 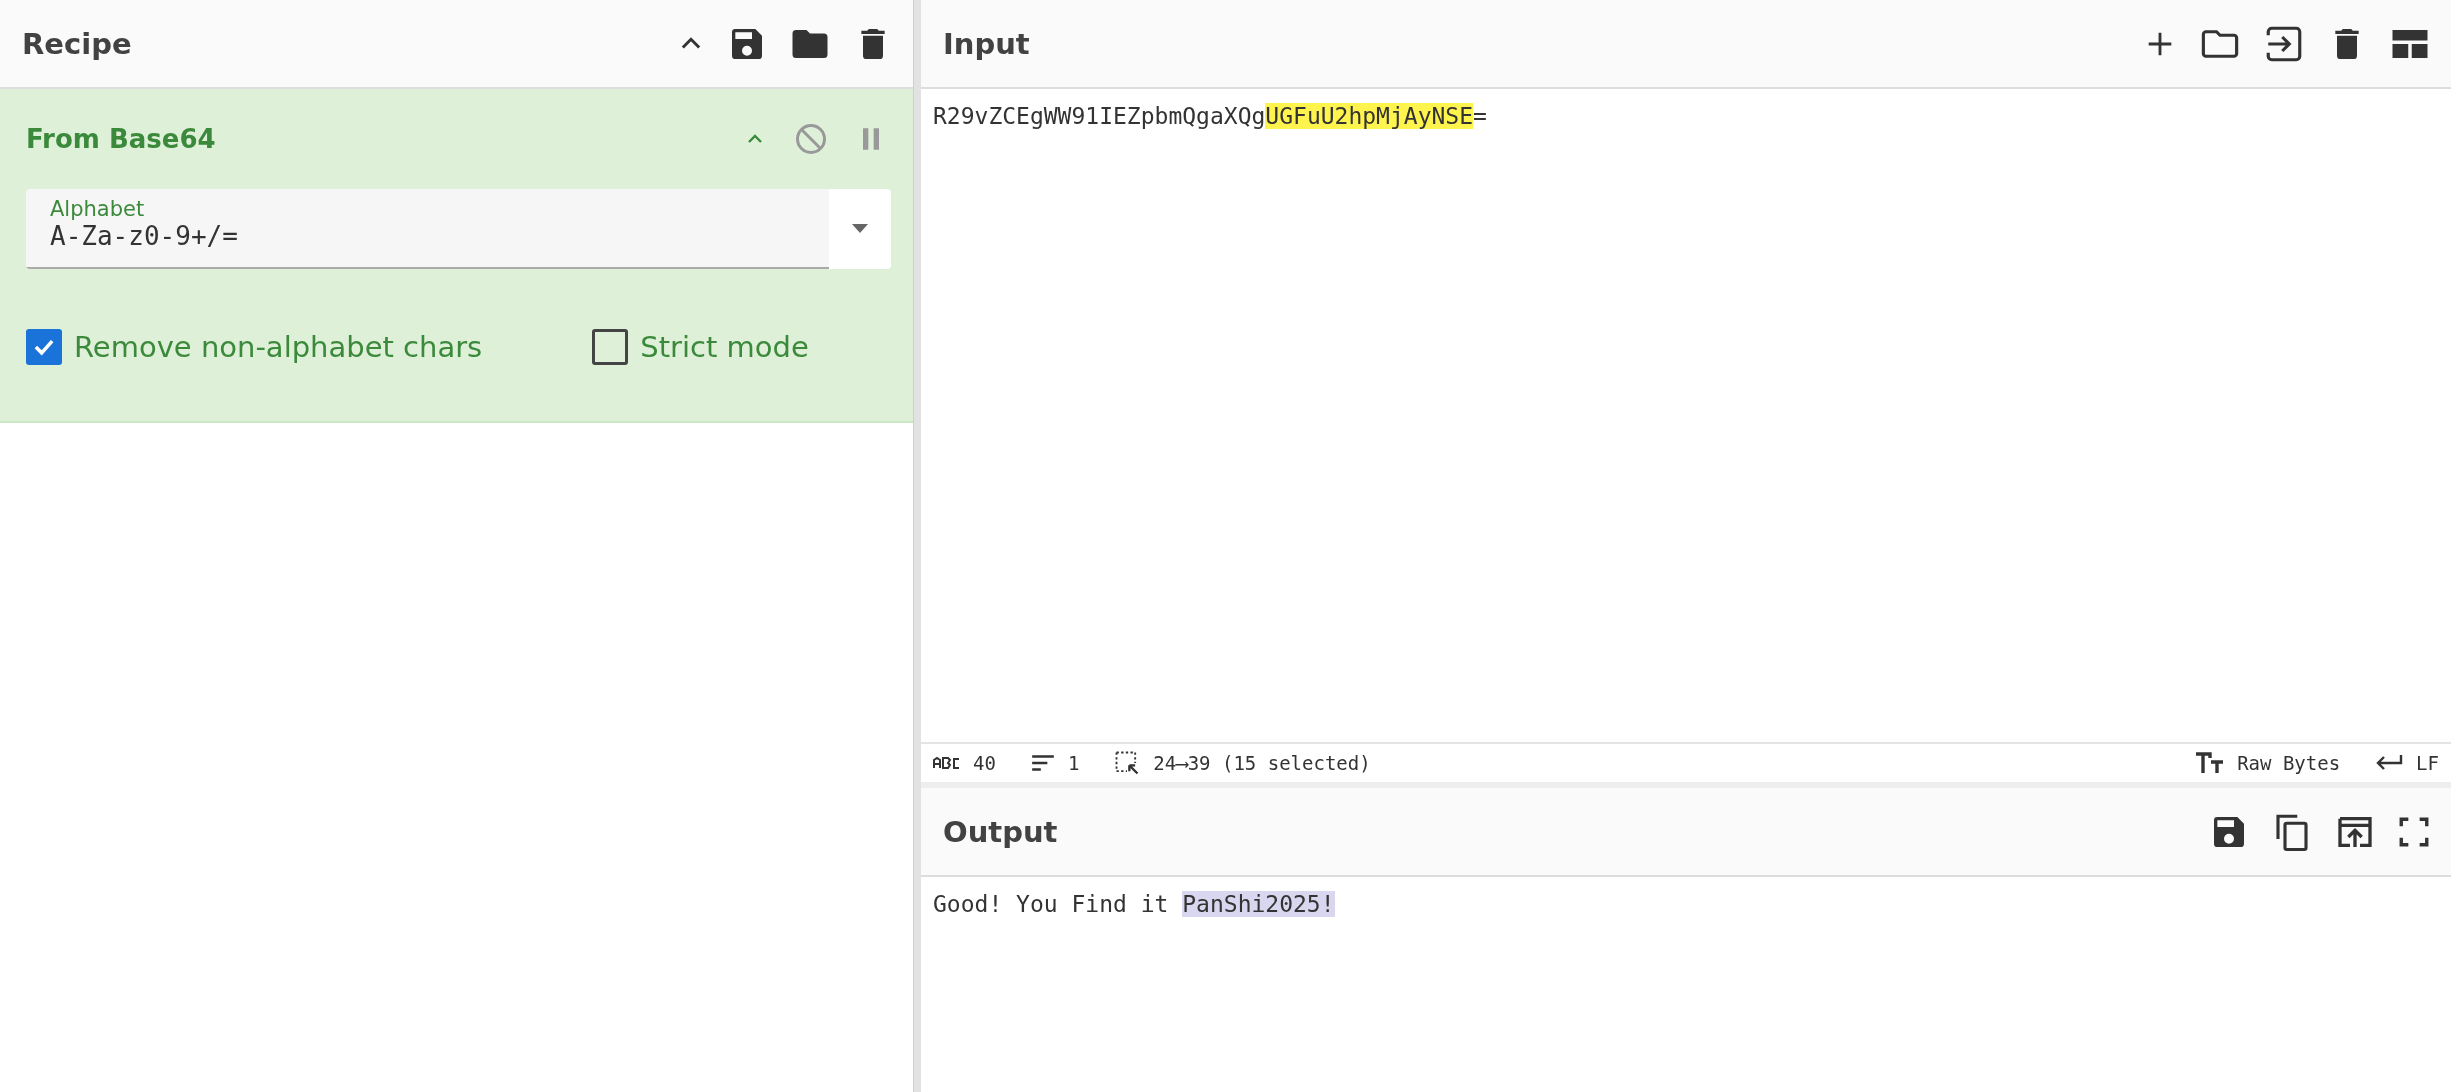 What do you see at coordinates (1262, 763) in the screenshot?
I see `selection-range: 24⟶39 (15 selected)` at bounding box center [1262, 763].